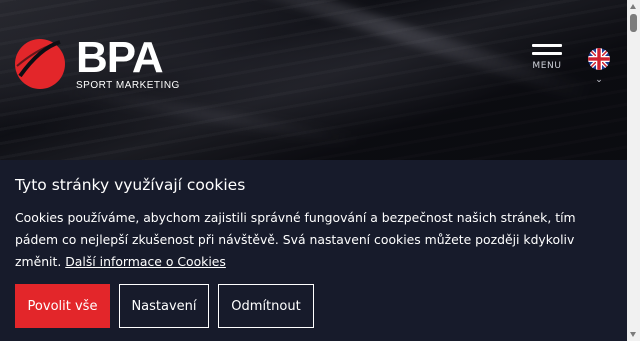 The image size is (640, 341). What do you see at coordinates (210, 115) in the screenshot?
I see `hero-light-streak` at bounding box center [210, 115].